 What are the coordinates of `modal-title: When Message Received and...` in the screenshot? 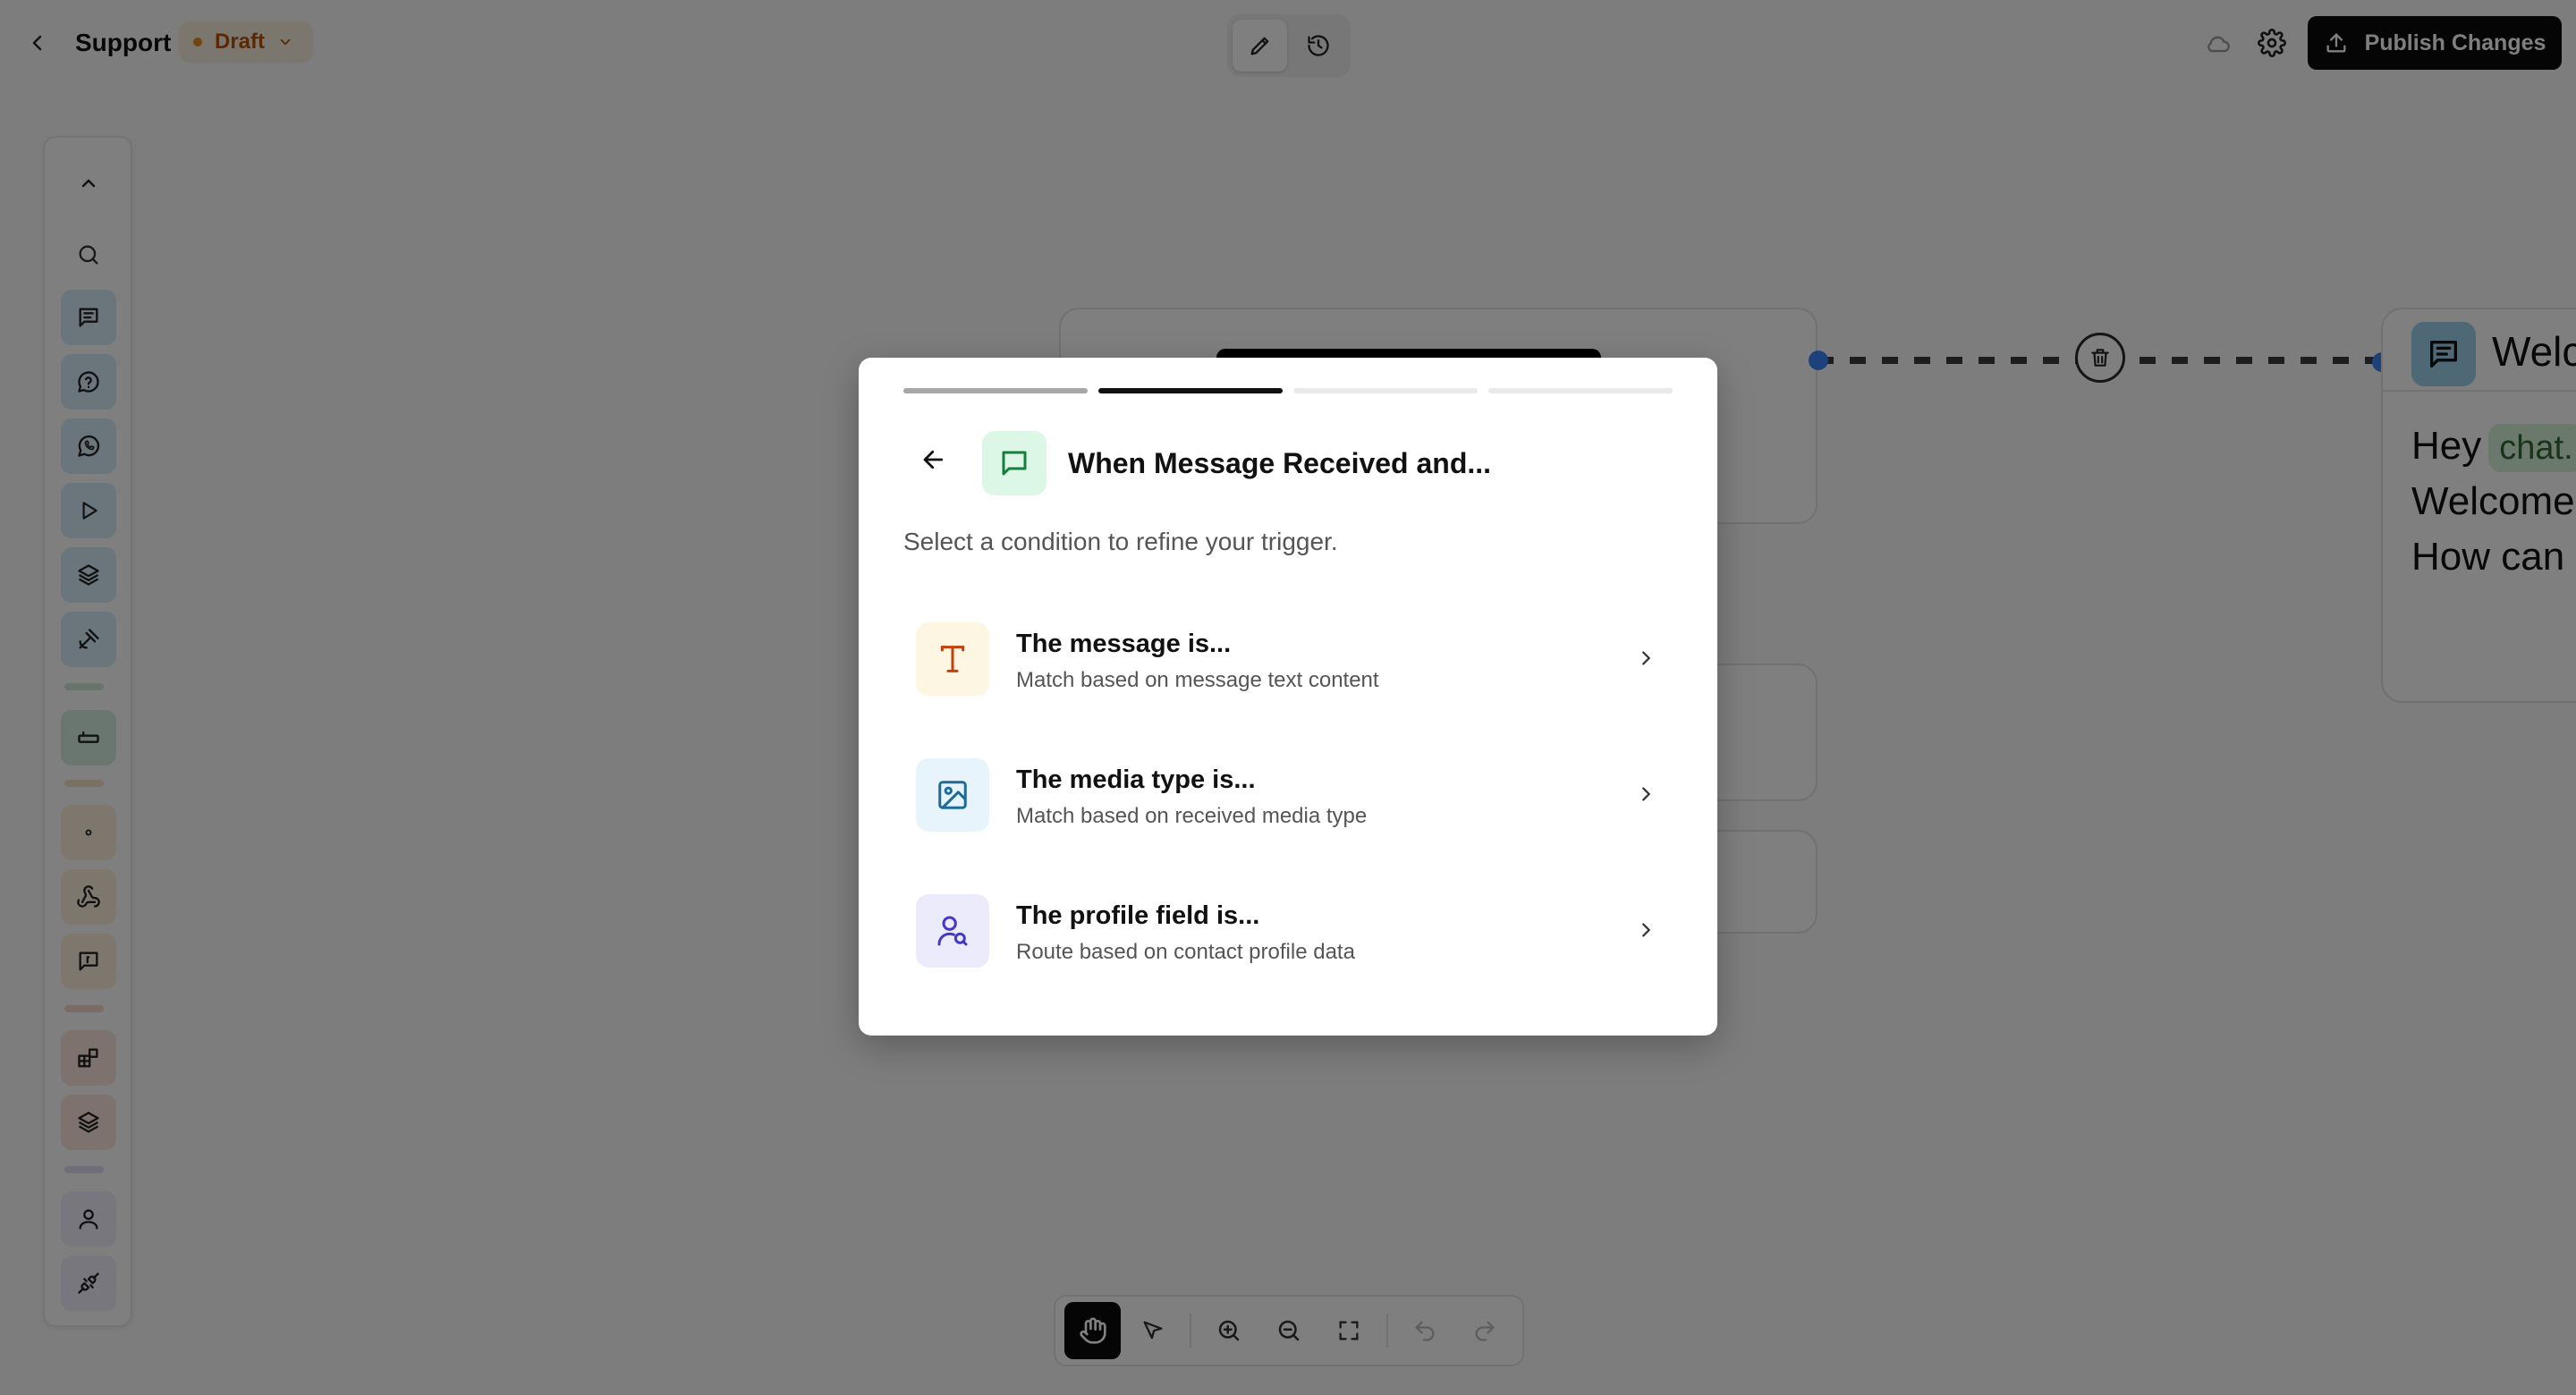 It's located at (1280, 463).